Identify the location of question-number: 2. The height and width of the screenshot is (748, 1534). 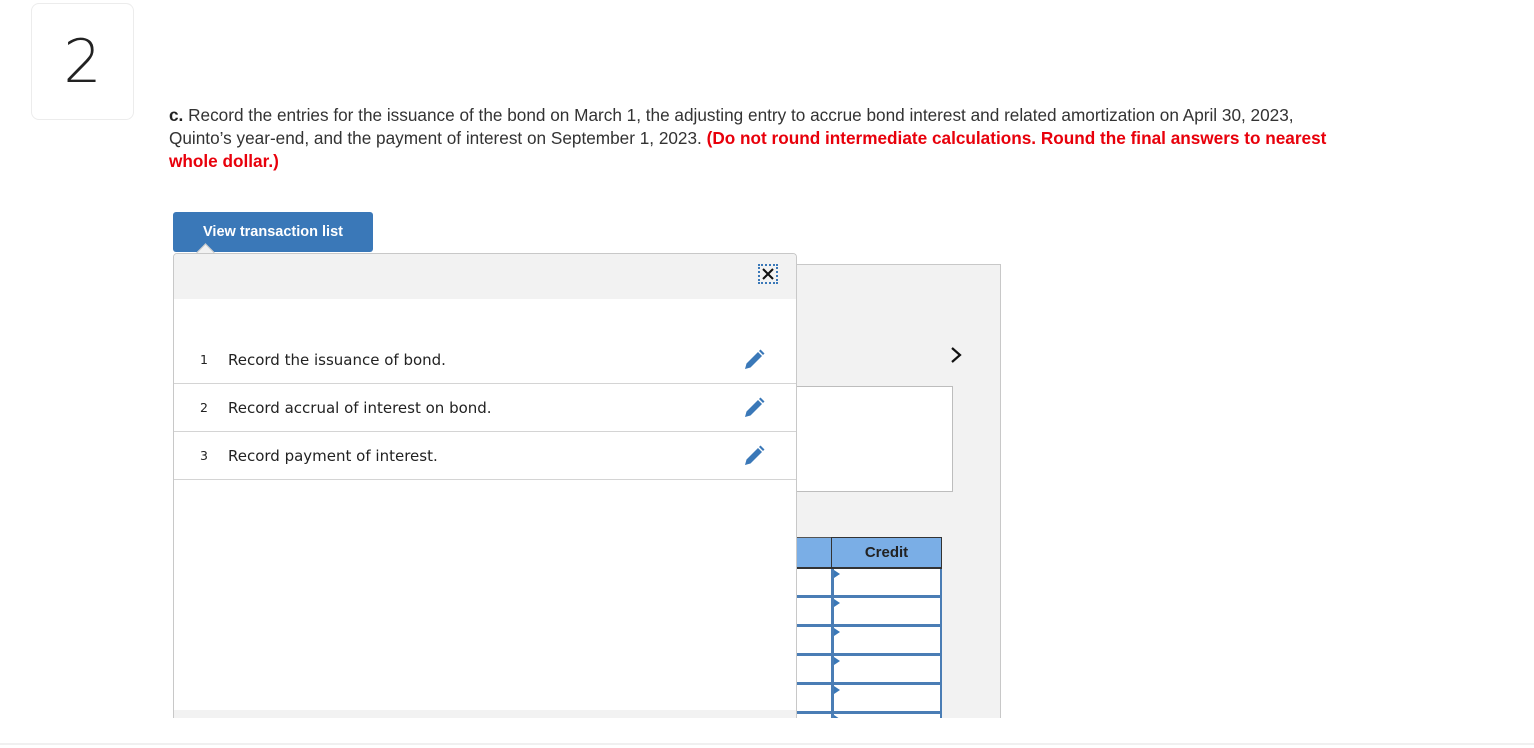
(82, 61).